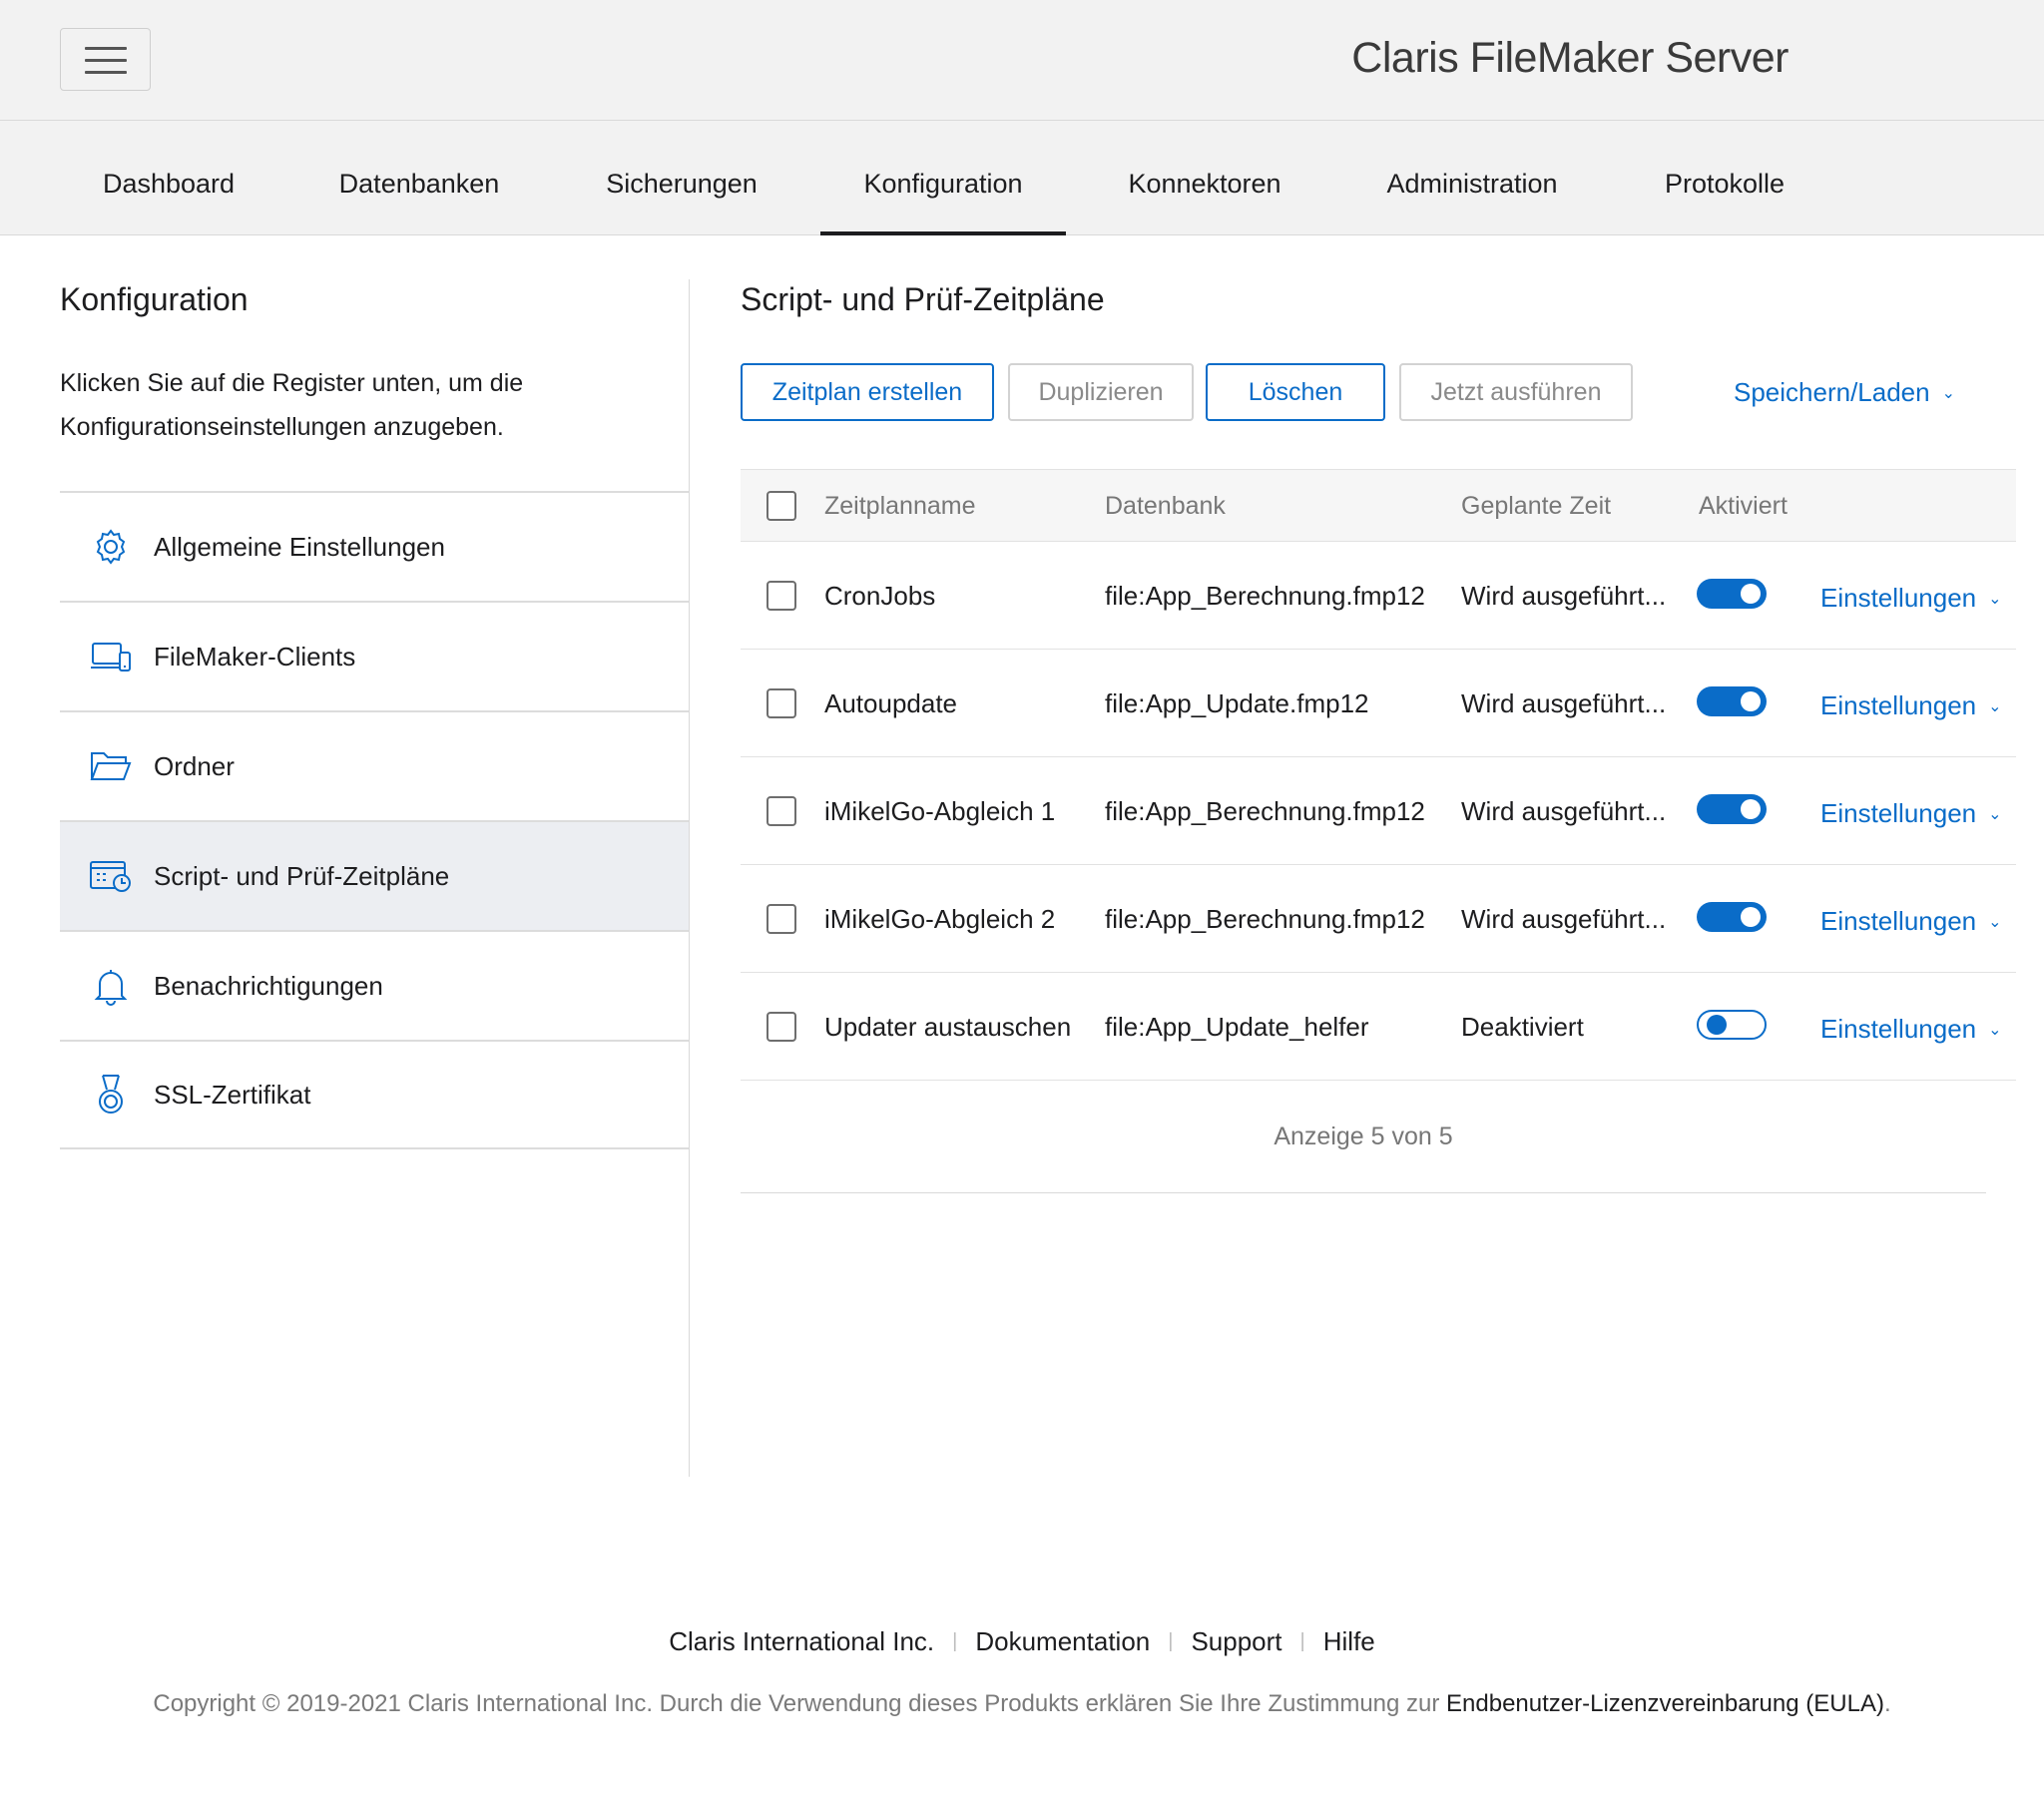 The height and width of the screenshot is (1798, 2044). I want to click on duplicate-button: Duplizieren, so click(1101, 392).